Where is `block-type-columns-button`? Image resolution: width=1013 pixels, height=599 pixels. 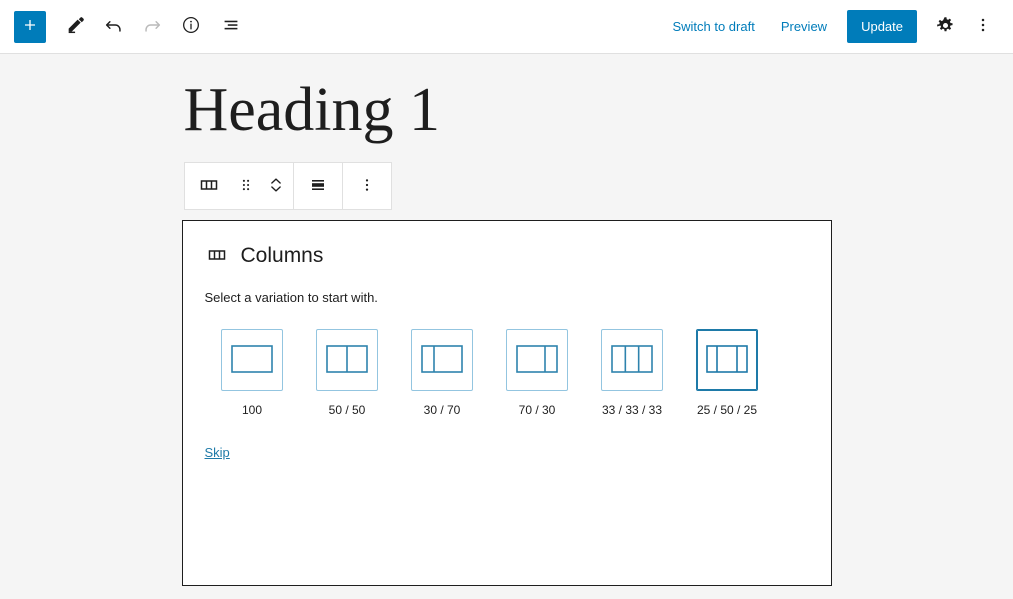
block-type-columns-button is located at coordinates (209, 186).